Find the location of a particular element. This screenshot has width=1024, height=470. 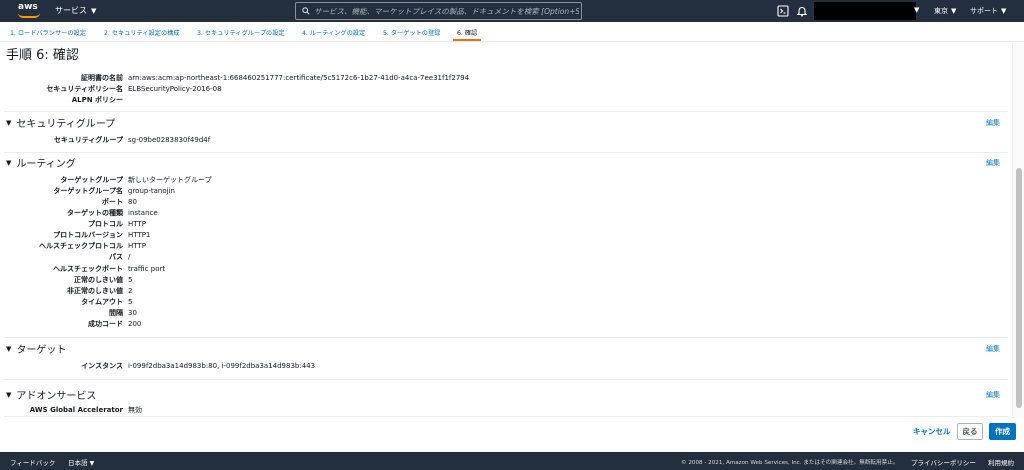

edit-security-group-link: 編集 is located at coordinates (993, 123).